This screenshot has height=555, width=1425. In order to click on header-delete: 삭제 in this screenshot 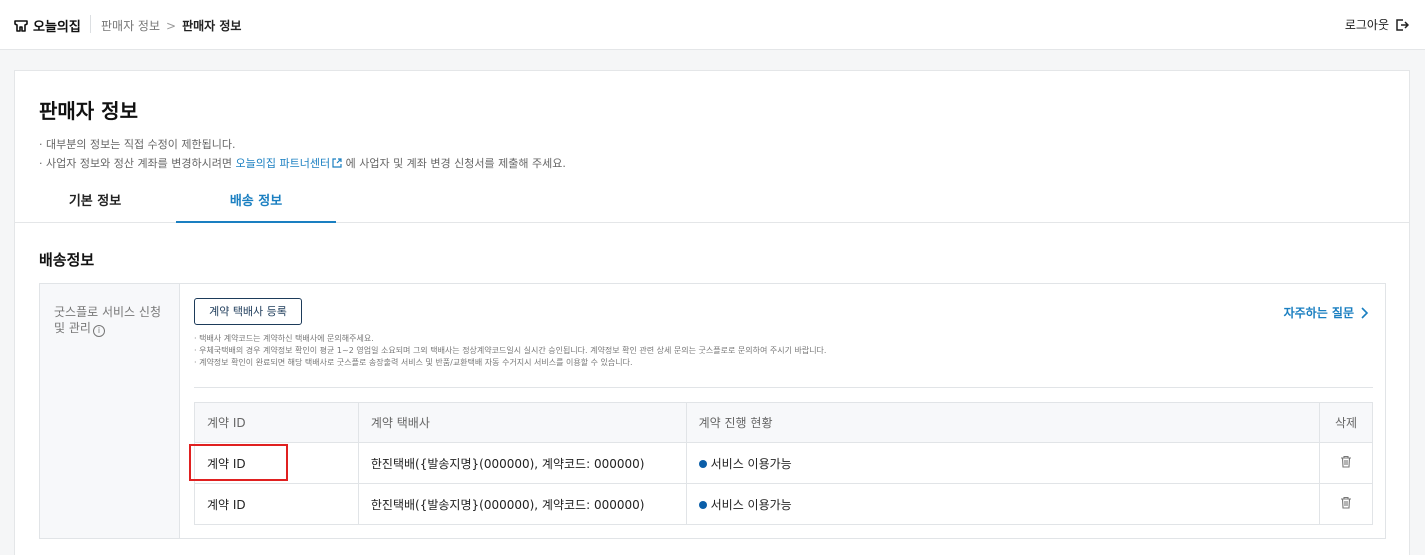, I will do `click(1346, 422)`.